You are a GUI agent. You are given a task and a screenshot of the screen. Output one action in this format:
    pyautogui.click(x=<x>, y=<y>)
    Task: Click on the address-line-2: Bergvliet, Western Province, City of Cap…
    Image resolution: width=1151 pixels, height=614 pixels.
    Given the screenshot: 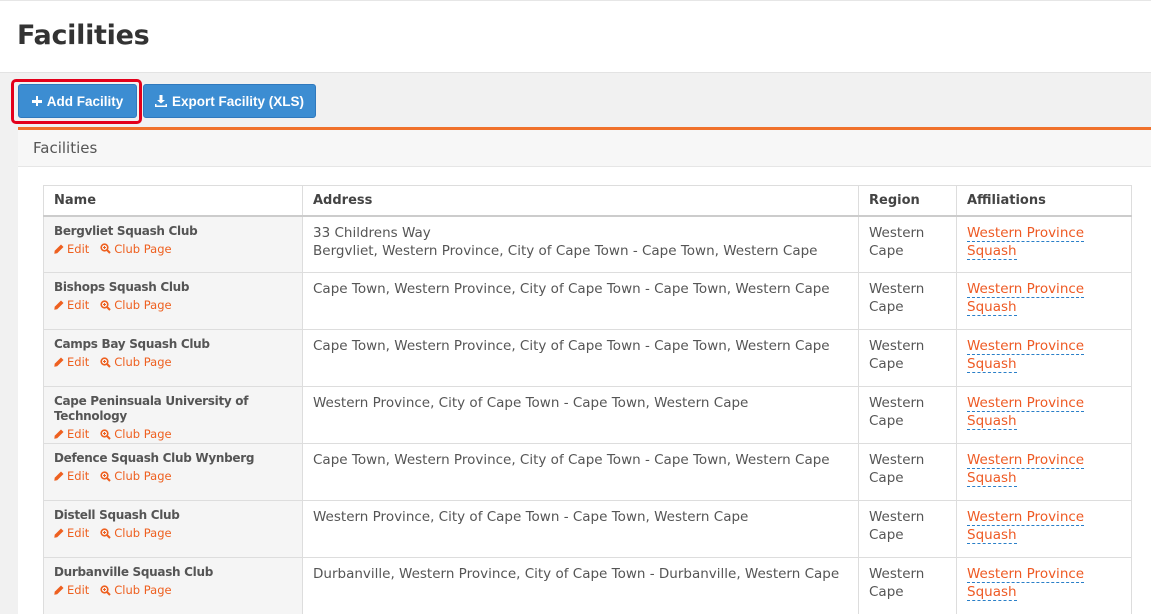 What is the action you would take?
    pyautogui.click(x=565, y=250)
    